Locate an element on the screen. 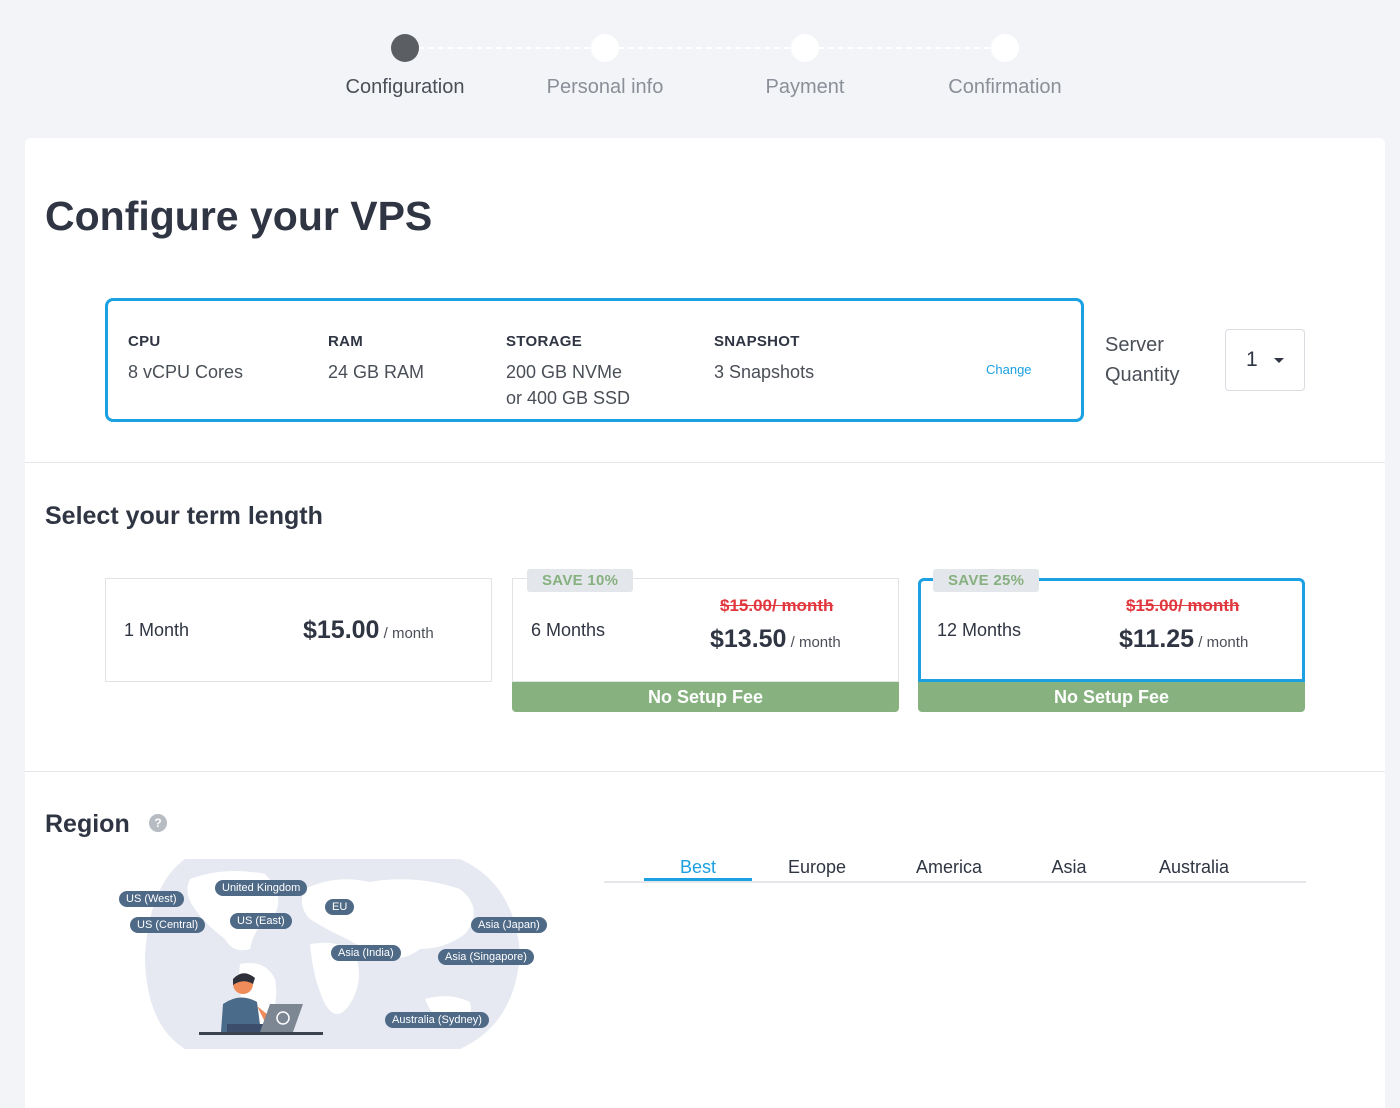 Image resolution: width=1400 pixels, height=1108 pixels. term-price: $13.50 / month is located at coordinates (775, 639).